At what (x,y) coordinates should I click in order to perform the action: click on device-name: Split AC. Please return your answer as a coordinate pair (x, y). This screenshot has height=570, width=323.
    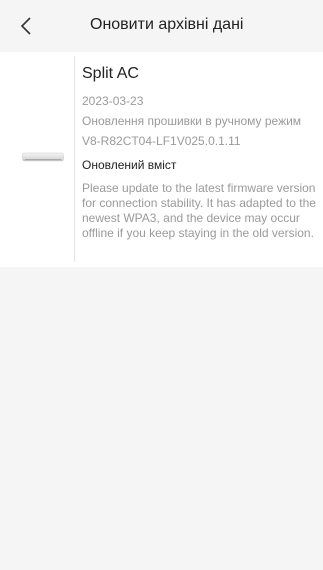
    Looking at the image, I should click on (110, 73).